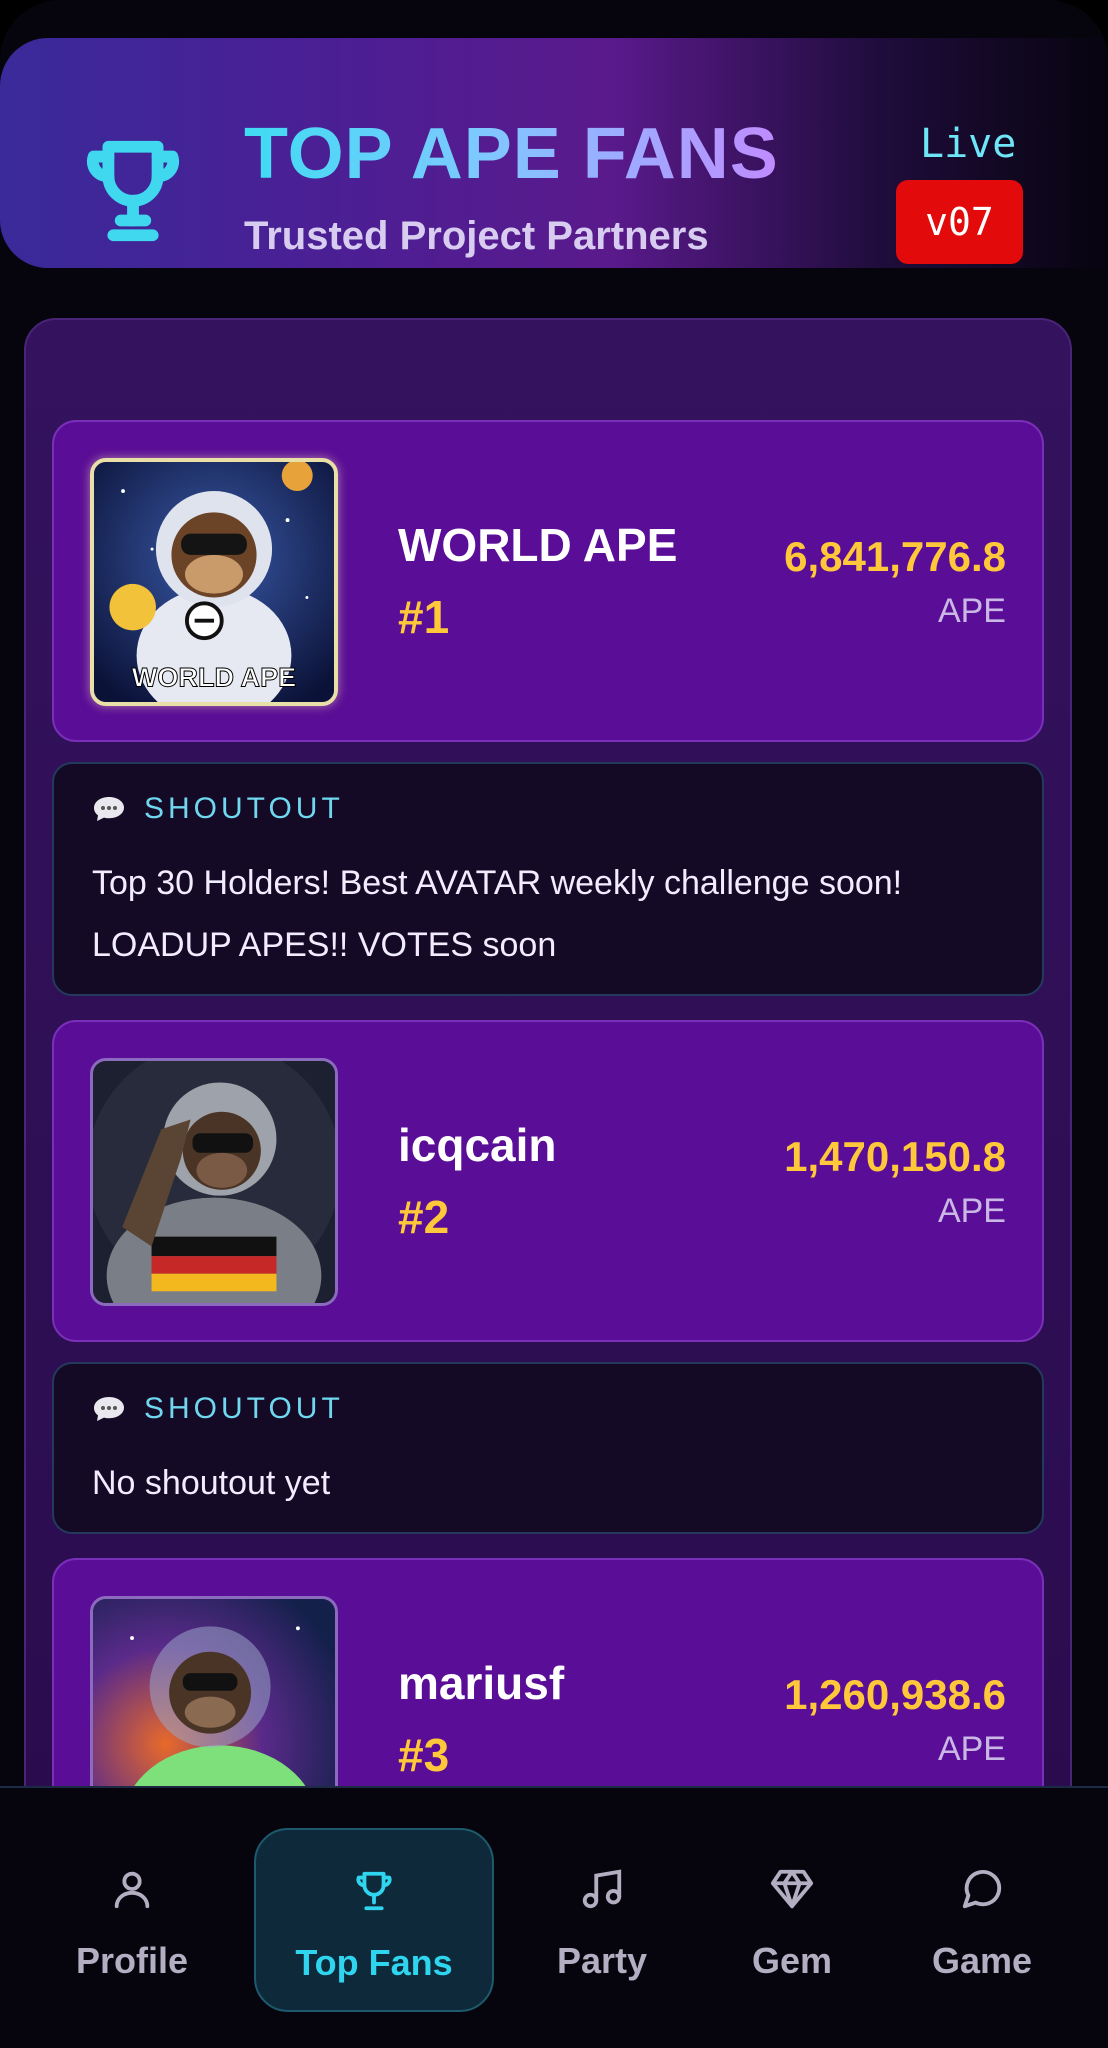 The width and height of the screenshot is (1108, 2048). I want to click on fan-amount: 1,470,150.8, so click(895, 1156).